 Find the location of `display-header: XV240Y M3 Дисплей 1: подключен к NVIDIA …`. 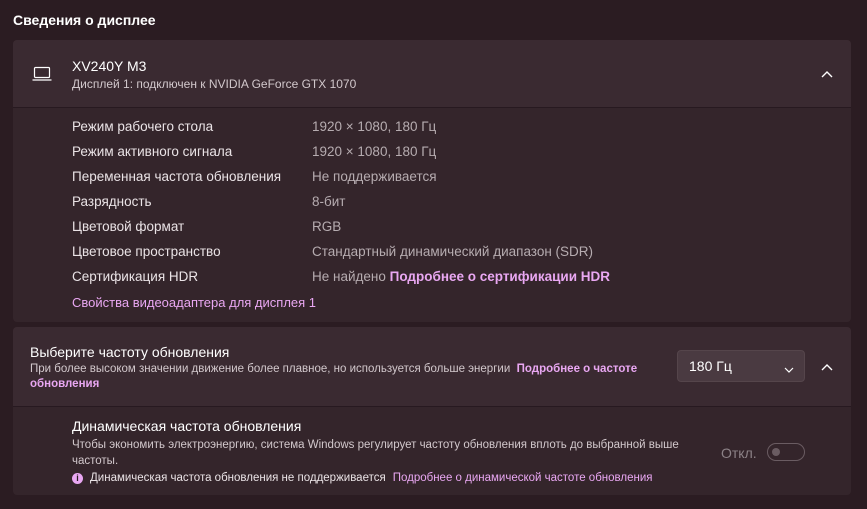

display-header: XV240Y M3 Дисплей 1: подключен к NVIDIA … is located at coordinates (432, 74).